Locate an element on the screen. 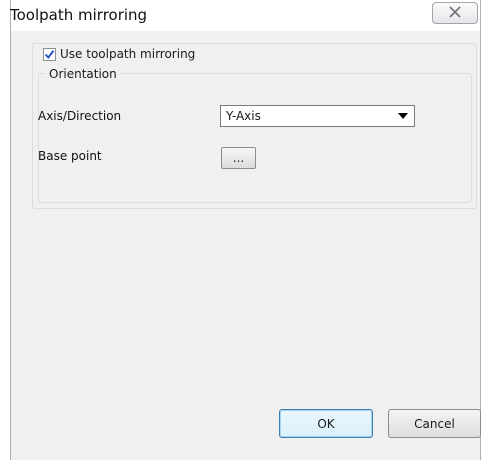  use-mirroring-label: Use toolpath mirroring is located at coordinates (128, 54).